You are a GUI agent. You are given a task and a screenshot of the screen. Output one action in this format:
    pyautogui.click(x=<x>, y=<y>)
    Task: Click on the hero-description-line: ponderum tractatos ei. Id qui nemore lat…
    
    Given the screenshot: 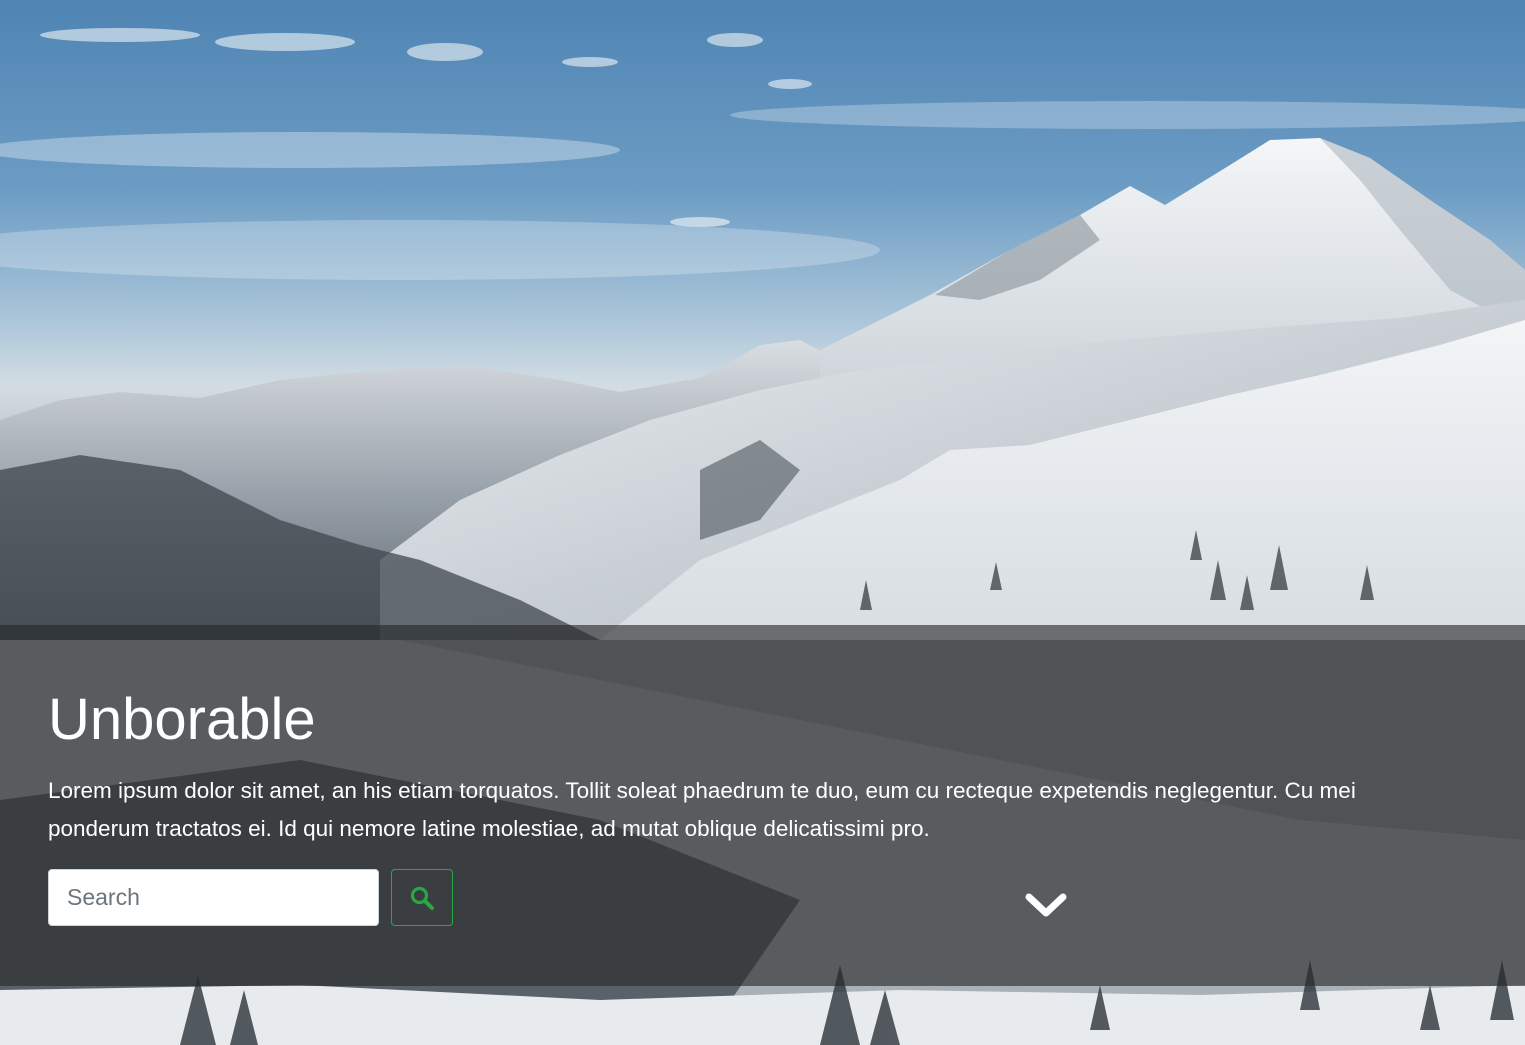 What is the action you would take?
    pyautogui.click(x=489, y=828)
    